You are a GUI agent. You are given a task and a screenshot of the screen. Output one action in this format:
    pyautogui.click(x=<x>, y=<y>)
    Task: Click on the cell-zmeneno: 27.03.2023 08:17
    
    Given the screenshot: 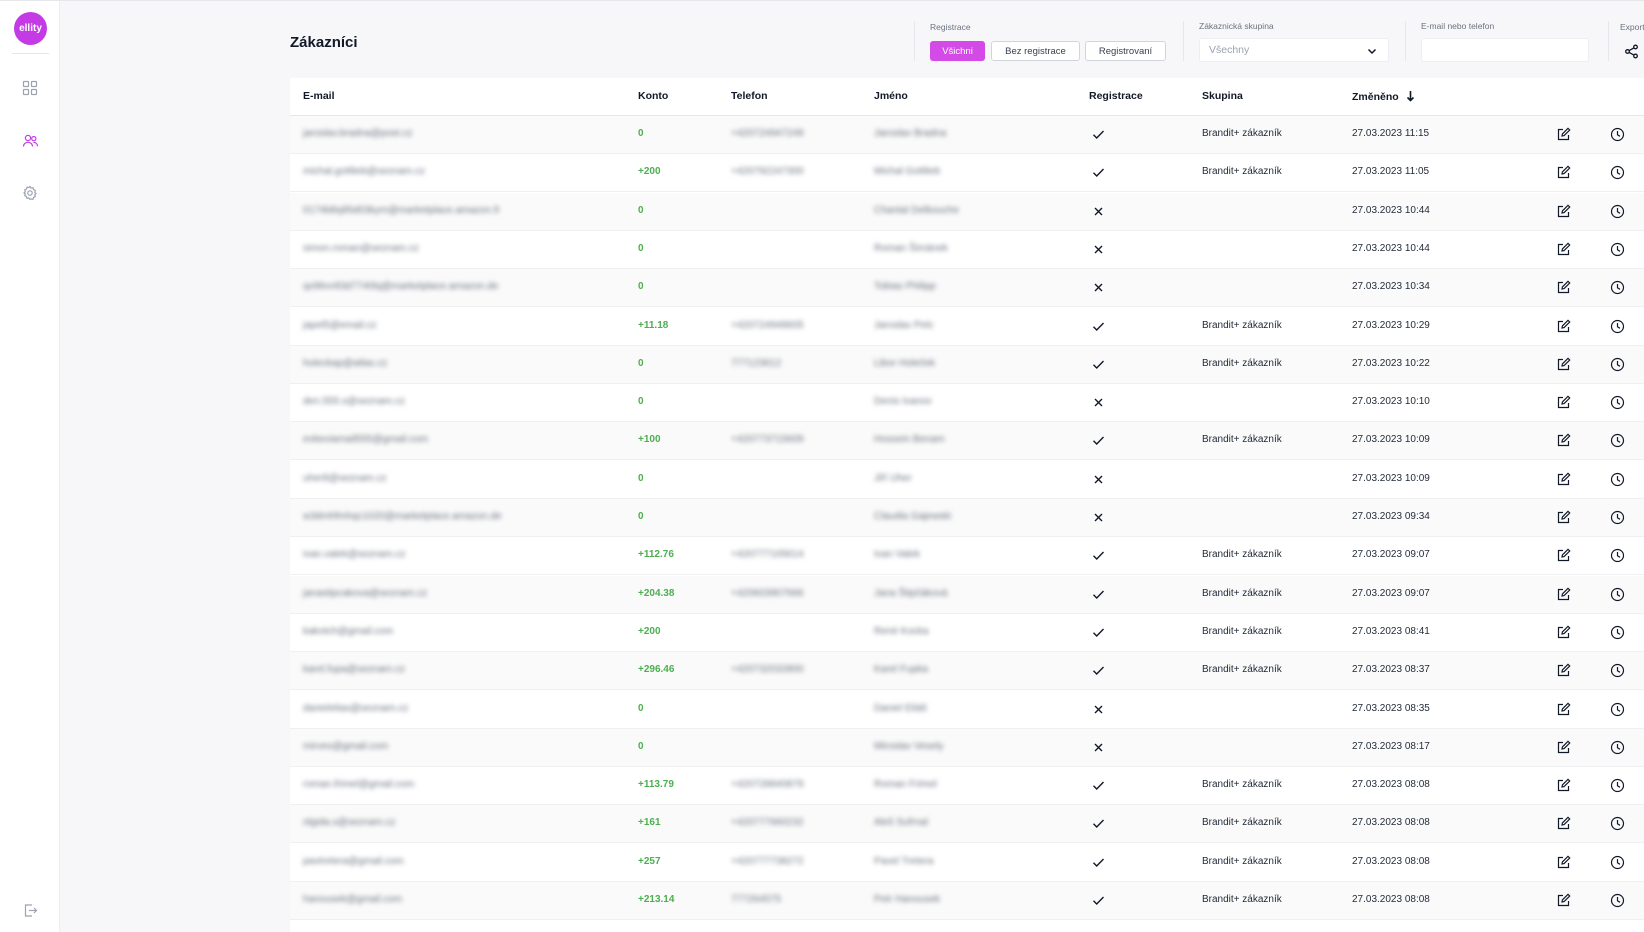 What is the action you would take?
    pyautogui.click(x=1391, y=746)
    